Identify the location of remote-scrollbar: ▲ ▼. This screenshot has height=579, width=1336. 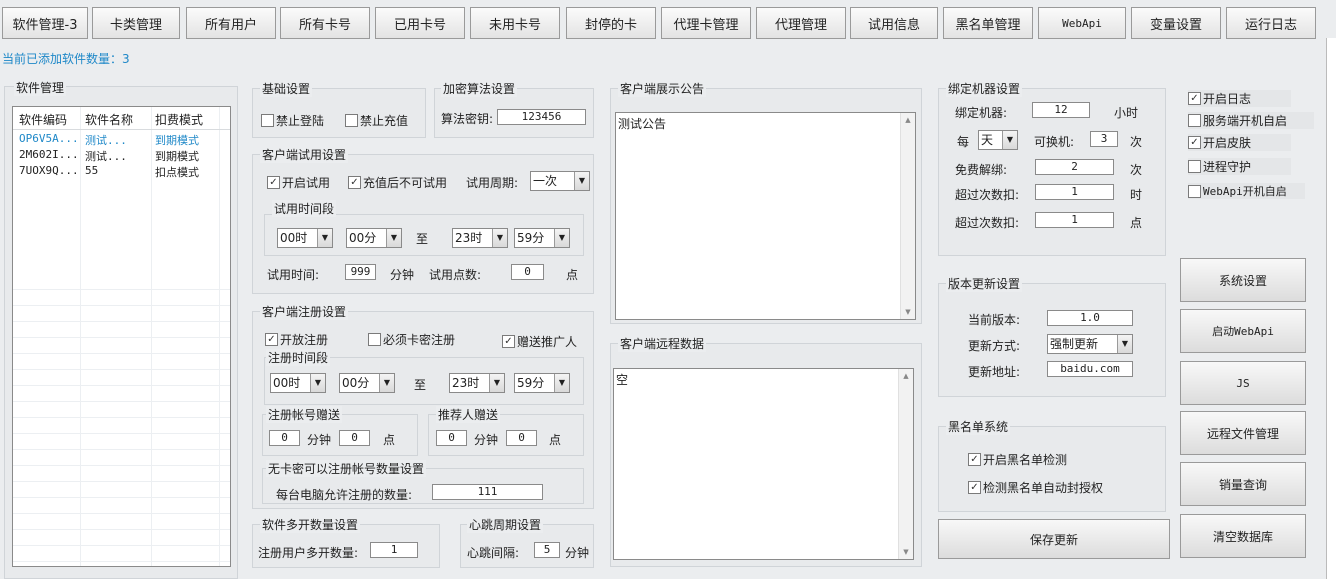
(905, 464).